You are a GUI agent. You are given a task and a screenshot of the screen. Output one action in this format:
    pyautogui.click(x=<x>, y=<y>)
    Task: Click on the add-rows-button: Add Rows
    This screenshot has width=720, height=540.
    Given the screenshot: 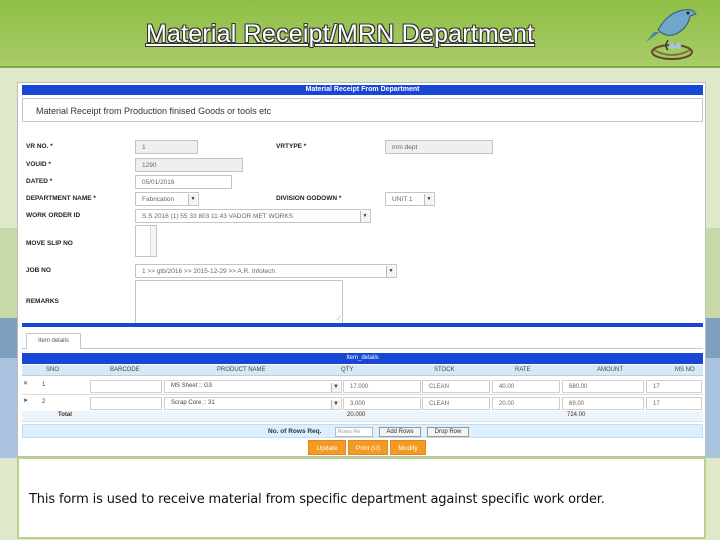 What is the action you would take?
    pyautogui.click(x=400, y=432)
    